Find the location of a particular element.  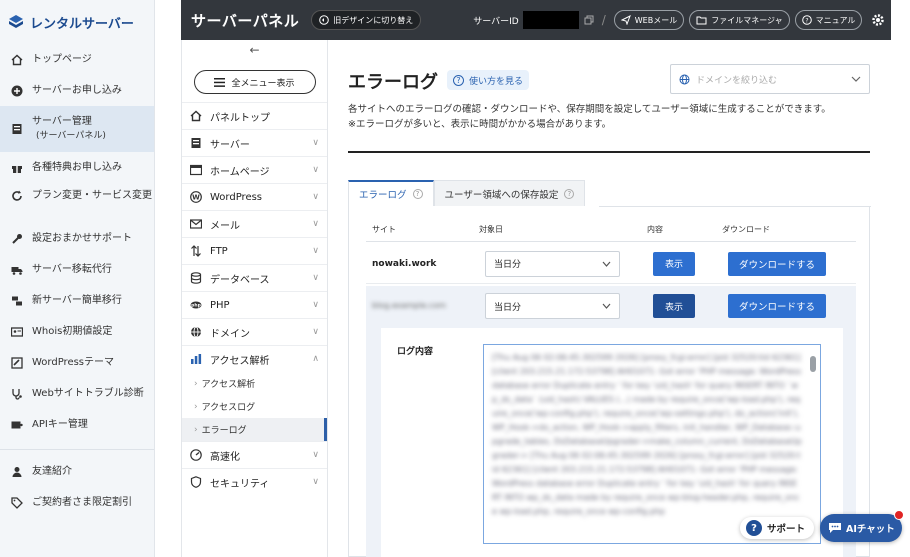

nav-item-label: WordPress is located at coordinates (236, 197).